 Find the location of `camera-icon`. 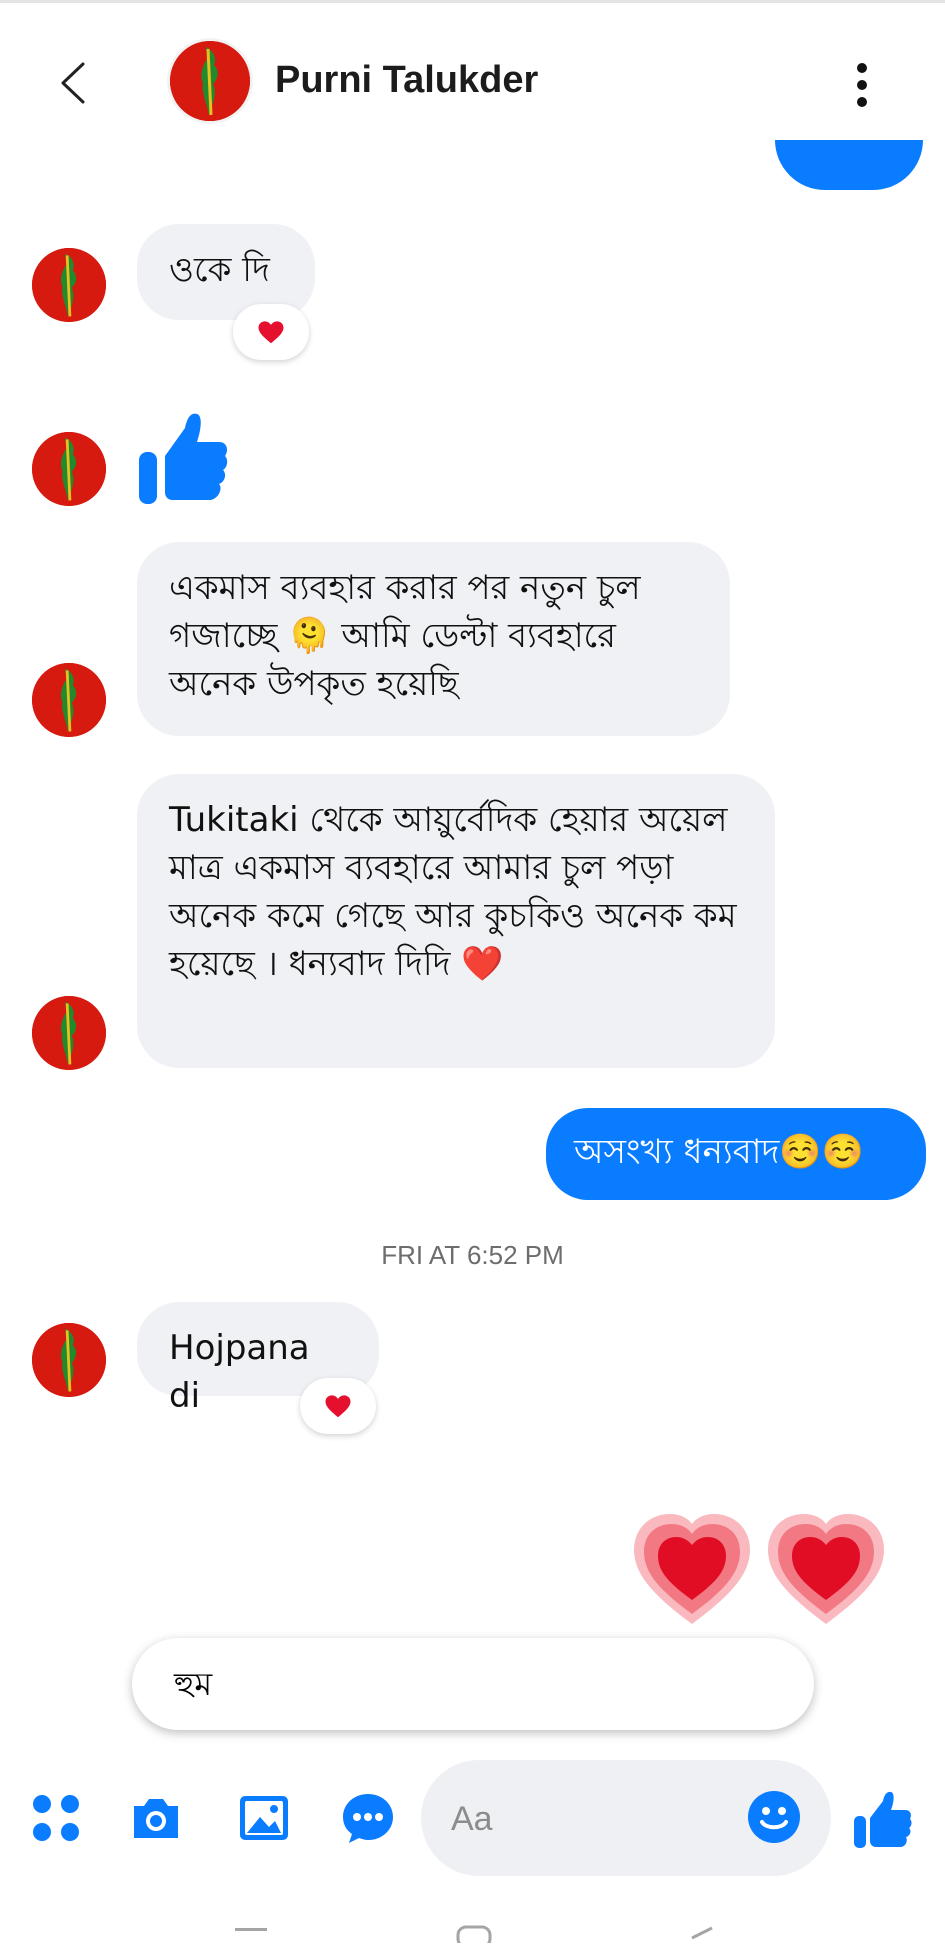

camera-icon is located at coordinates (156, 1818).